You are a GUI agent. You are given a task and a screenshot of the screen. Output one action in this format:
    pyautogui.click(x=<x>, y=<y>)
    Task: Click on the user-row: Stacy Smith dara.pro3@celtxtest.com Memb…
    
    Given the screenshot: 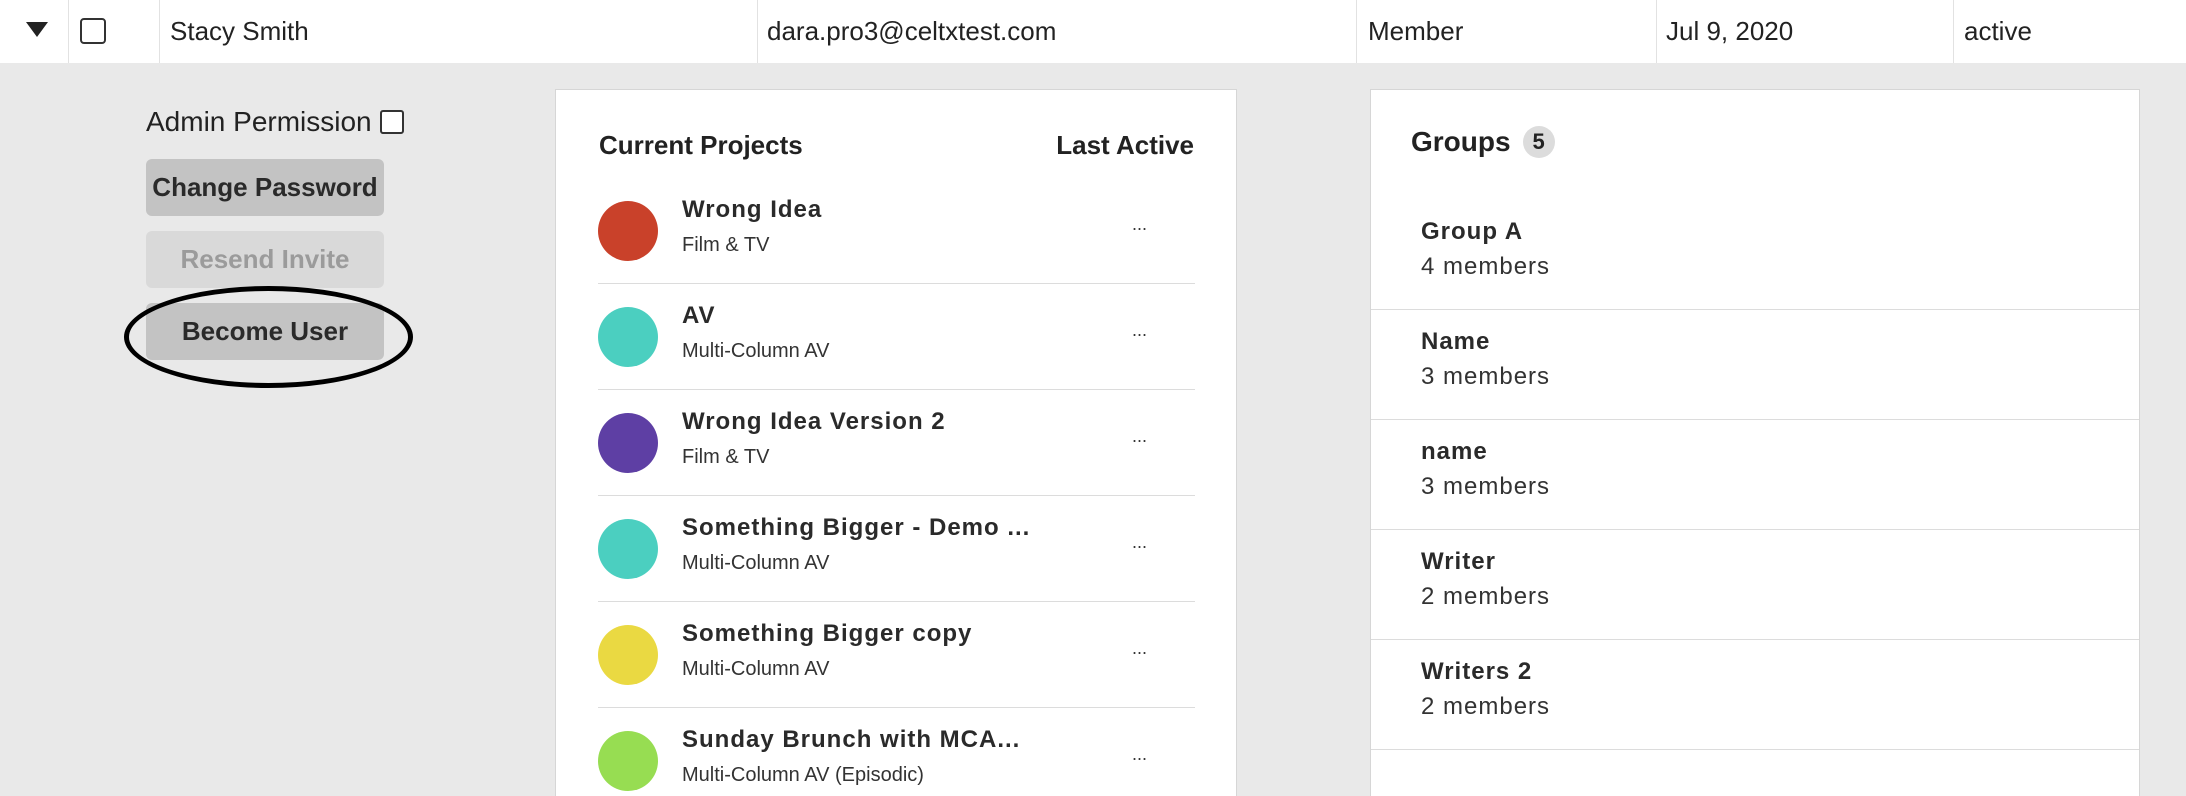 What is the action you would take?
    pyautogui.click(x=1093, y=31)
    